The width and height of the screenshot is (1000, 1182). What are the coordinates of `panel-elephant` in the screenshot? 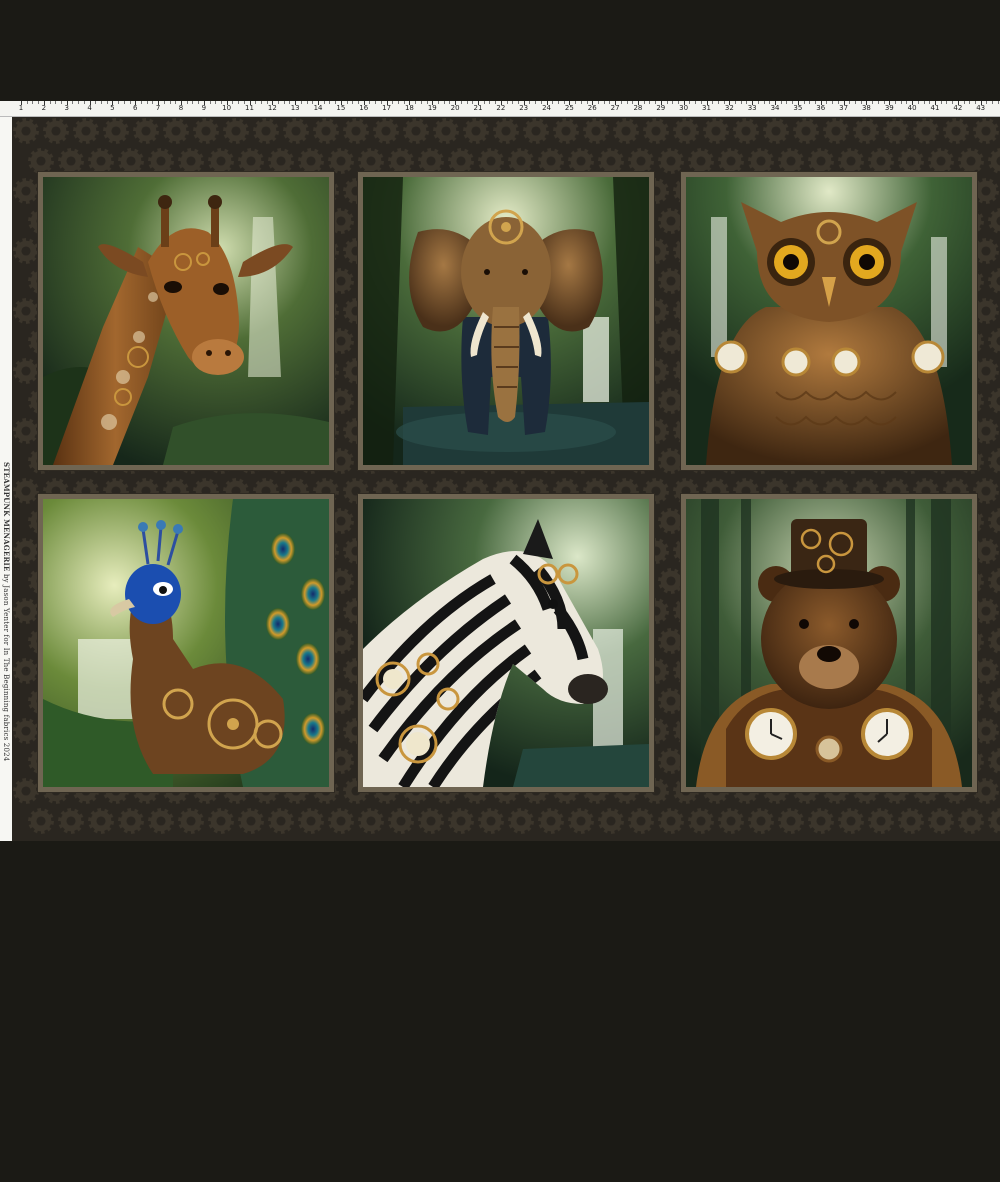 It's located at (506, 321).